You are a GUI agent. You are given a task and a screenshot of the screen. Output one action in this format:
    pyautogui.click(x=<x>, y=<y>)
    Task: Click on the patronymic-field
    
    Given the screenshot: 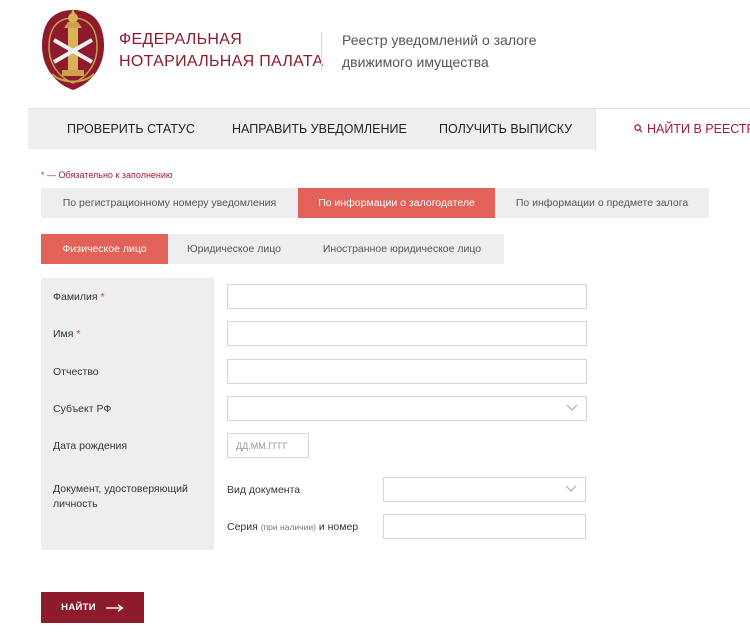 What is the action you would take?
    pyautogui.click(x=407, y=371)
    